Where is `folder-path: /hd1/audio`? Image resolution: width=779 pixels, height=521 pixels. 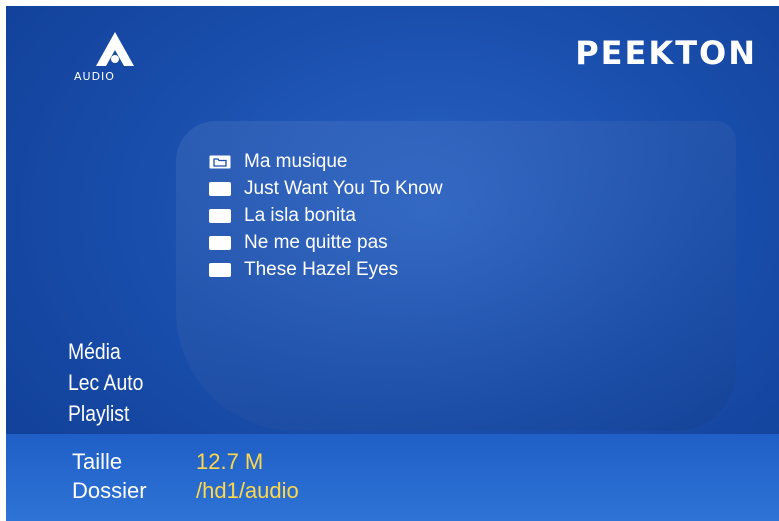
folder-path: /hd1/audio is located at coordinates (247, 490).